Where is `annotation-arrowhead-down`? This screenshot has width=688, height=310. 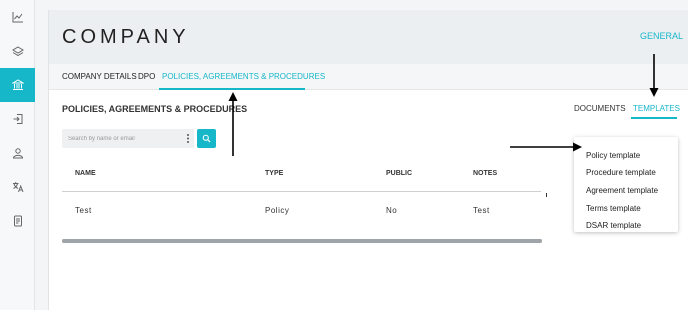 annotation-arrowhead-down is located at coordinates (654, 92).